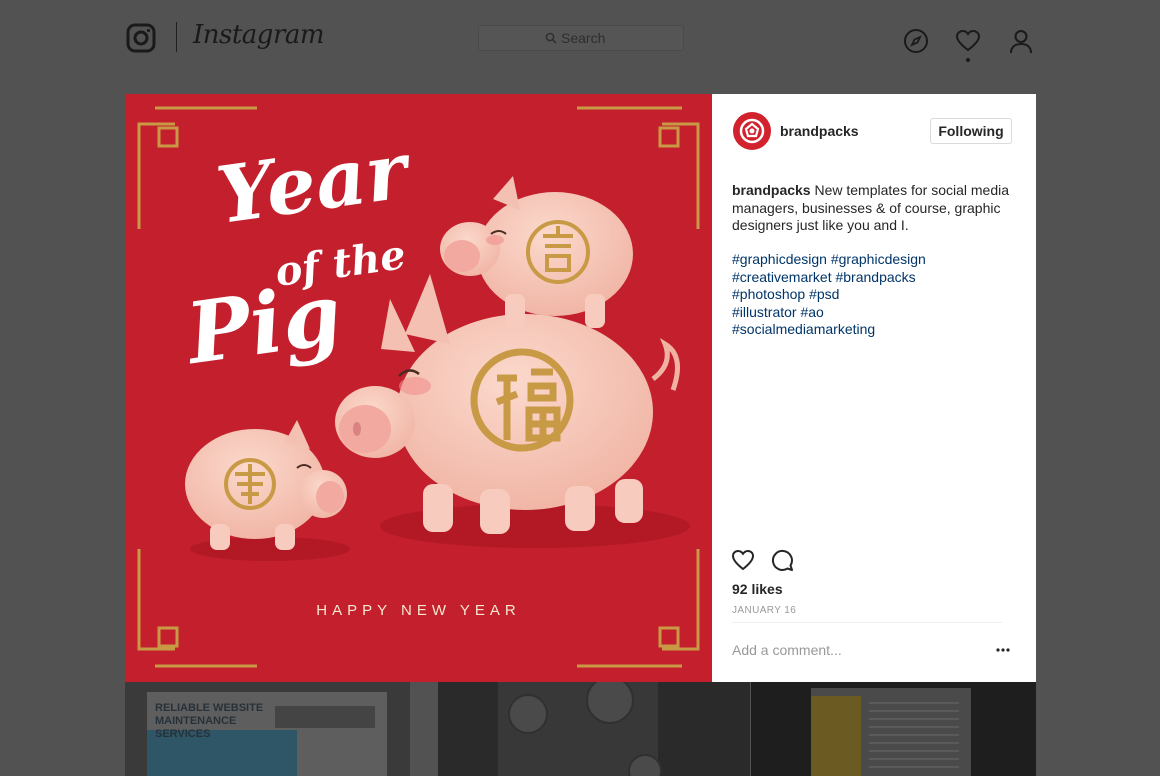 The height and width of the screenshot is (776, 1160). I want to click on like-heart-icon, so click(743, 560).